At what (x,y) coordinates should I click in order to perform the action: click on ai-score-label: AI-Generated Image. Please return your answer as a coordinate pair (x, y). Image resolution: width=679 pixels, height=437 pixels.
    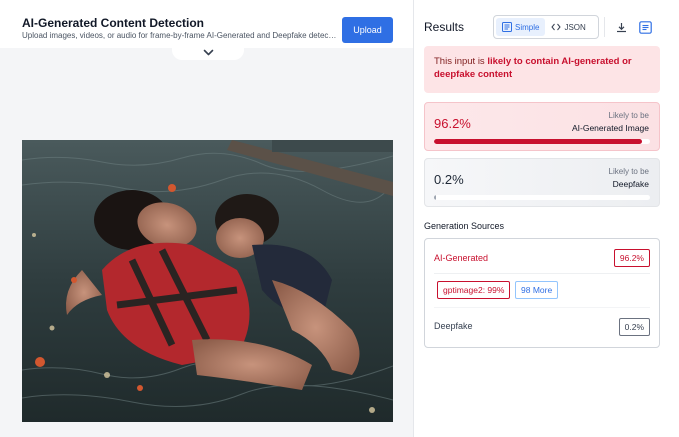
    Looking at the image, I should click on (610, 128).